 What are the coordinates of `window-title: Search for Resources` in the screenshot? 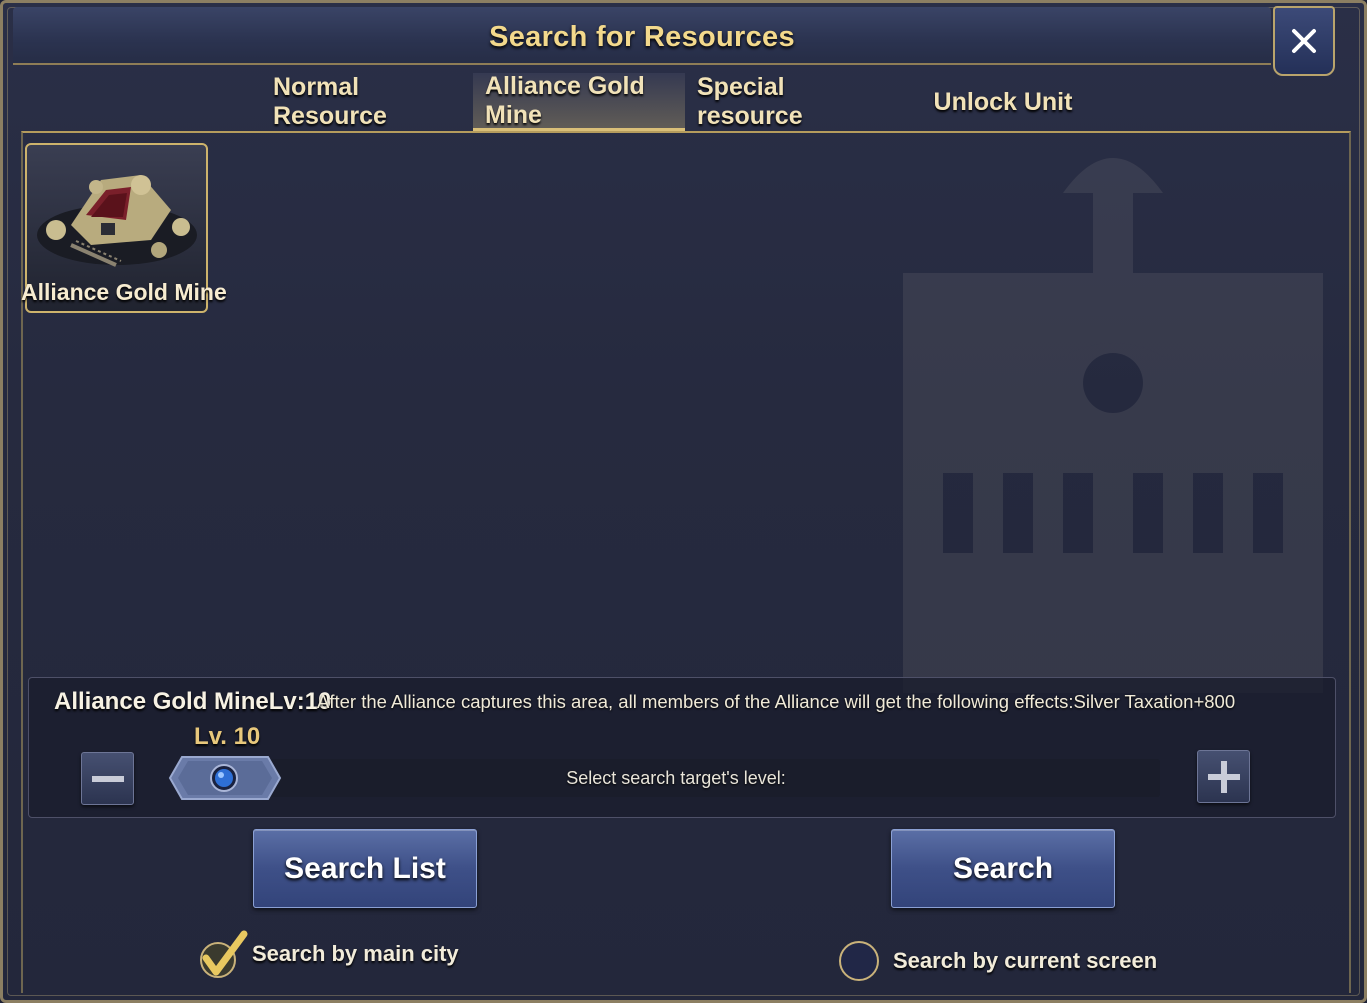 It's located at (642, 37).